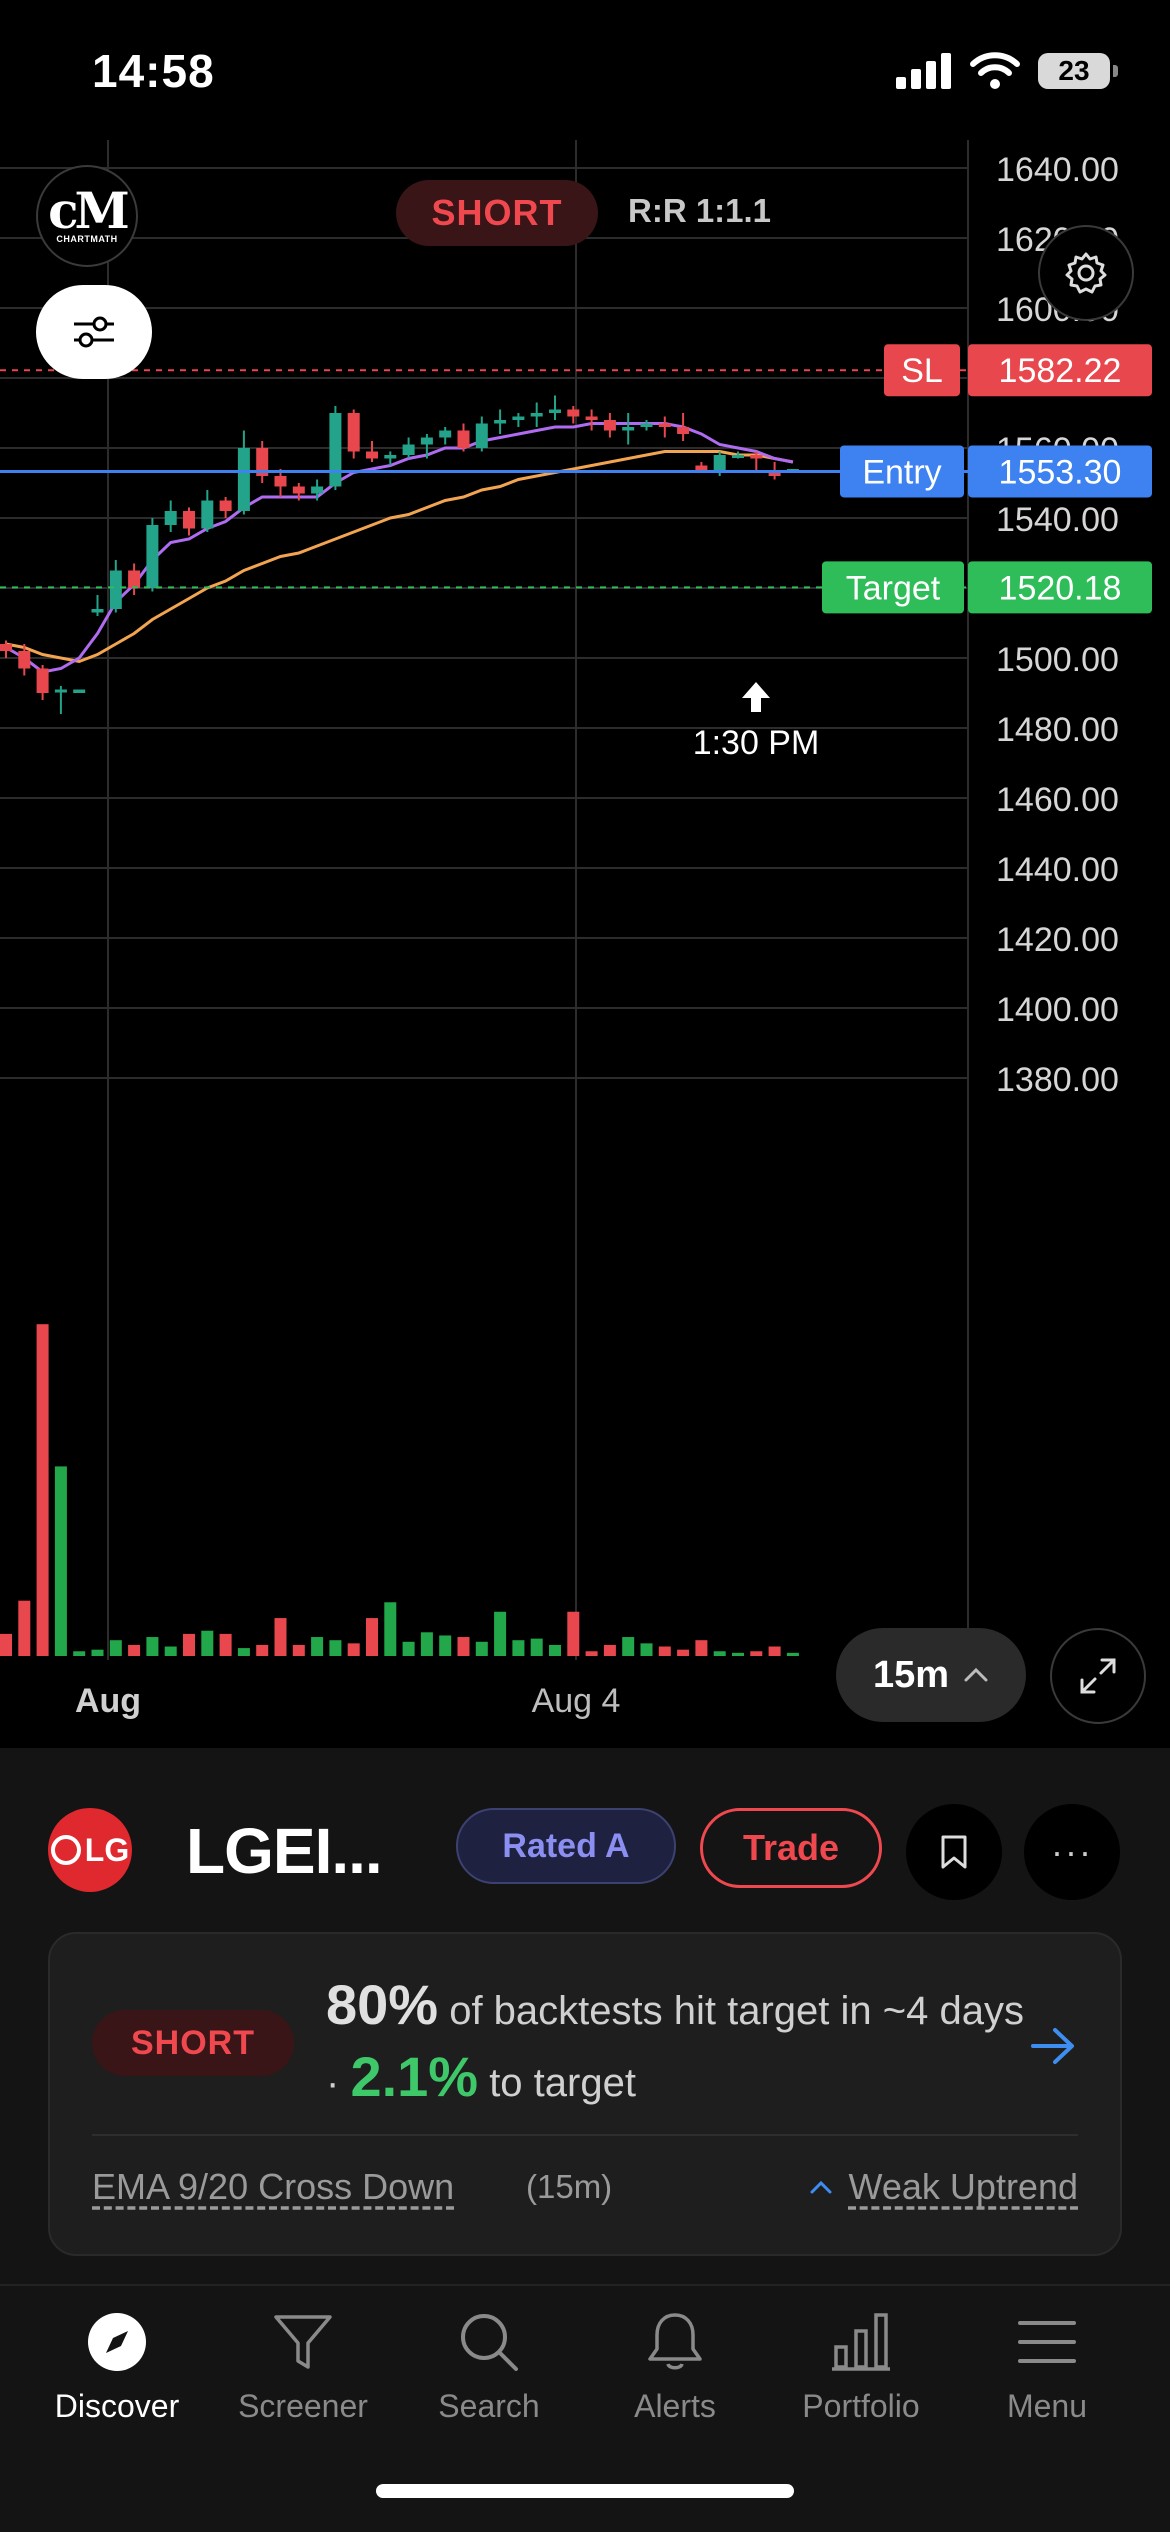  I want to click on level-price: 1553.30, so click(1060, 472).